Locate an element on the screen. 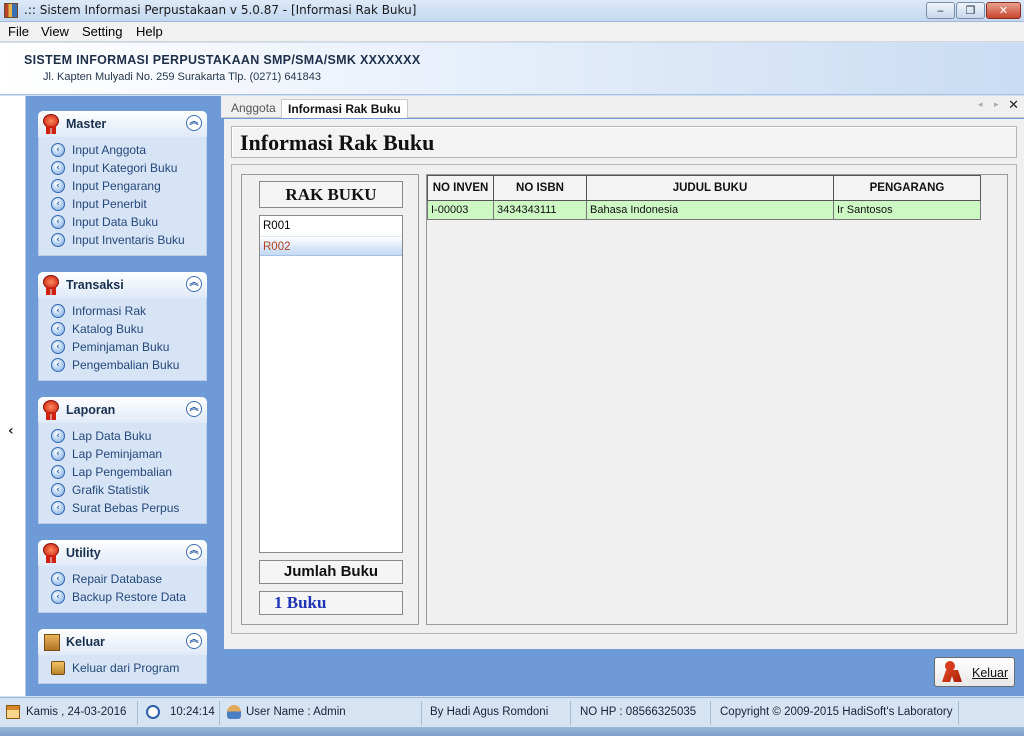 This screenshot has width=1024, height=736. nav-input-pengarang: ‹ Input Pengarang is located at coordinates (122, 186).